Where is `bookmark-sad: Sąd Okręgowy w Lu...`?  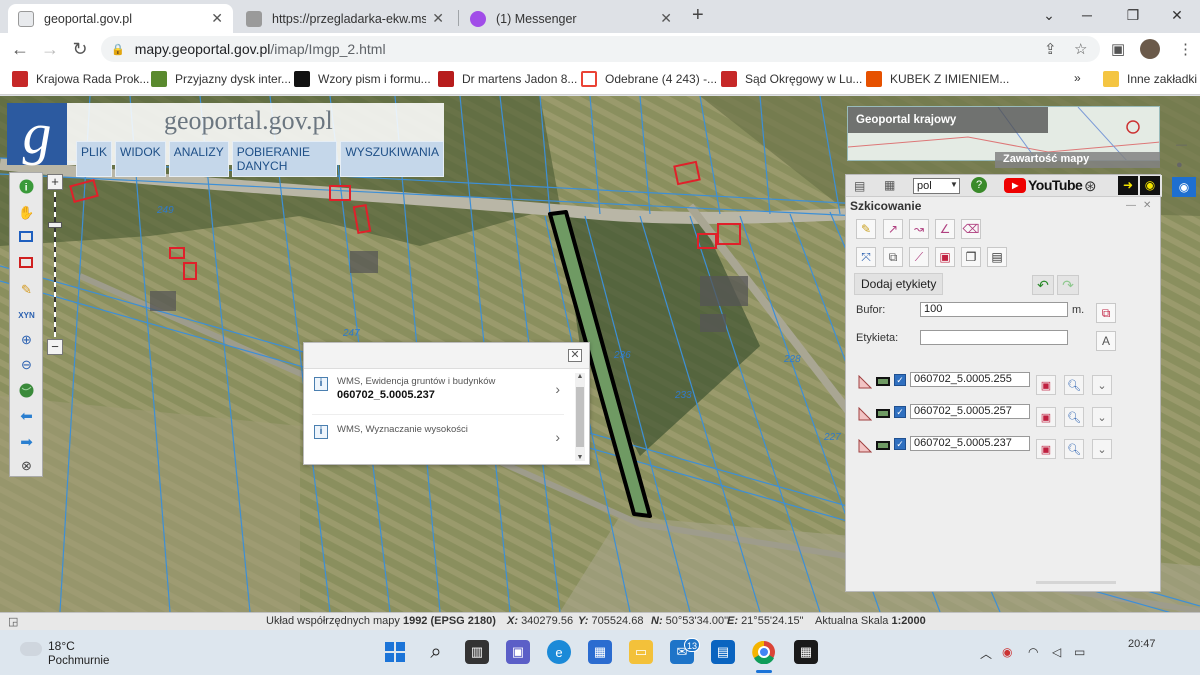 bookmark-sad: Sąd Okręgowy w Lu... is located at coordinates (791, 79).